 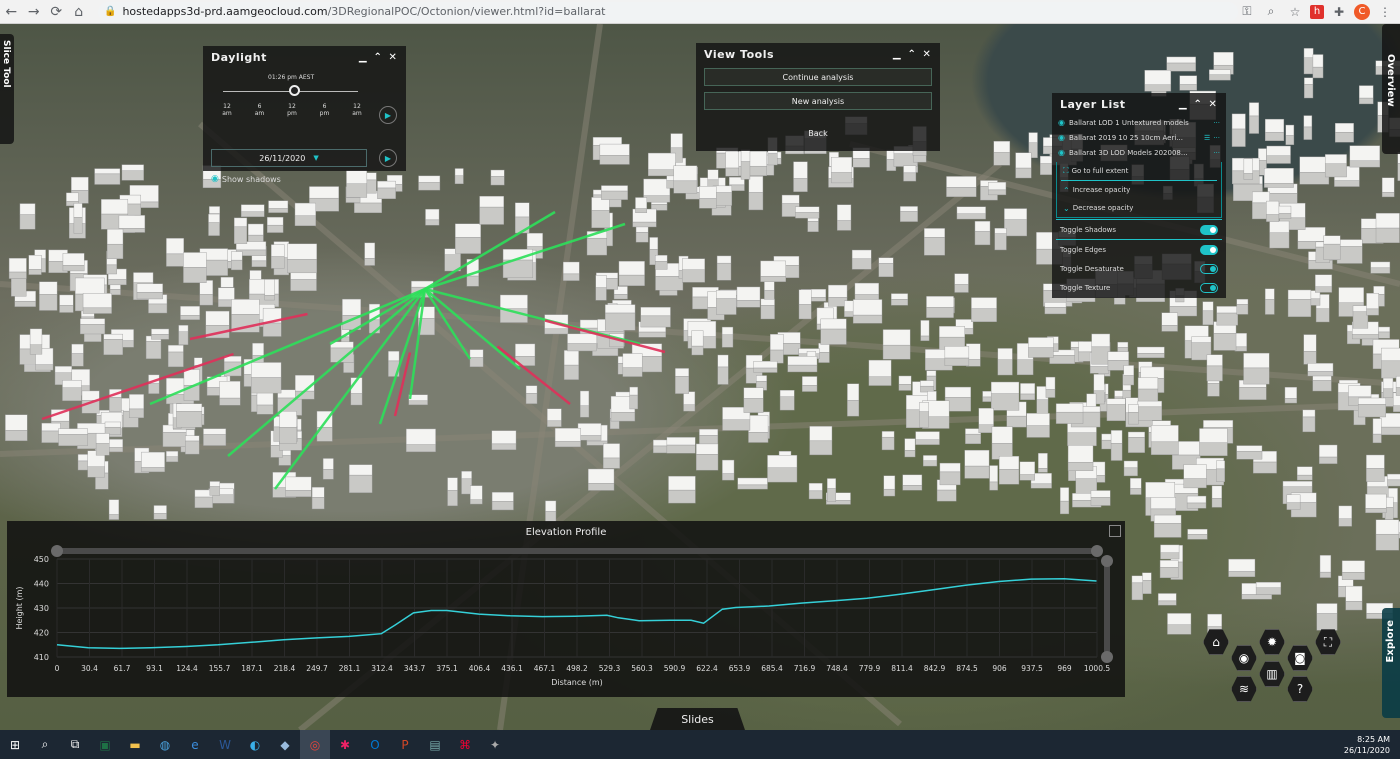 What do you see at coordinates (225, 11) in the screenshot?
I see `url-host: hostedapps3d-prd.aamgeocloud.com` at bounding box center [225, 11].